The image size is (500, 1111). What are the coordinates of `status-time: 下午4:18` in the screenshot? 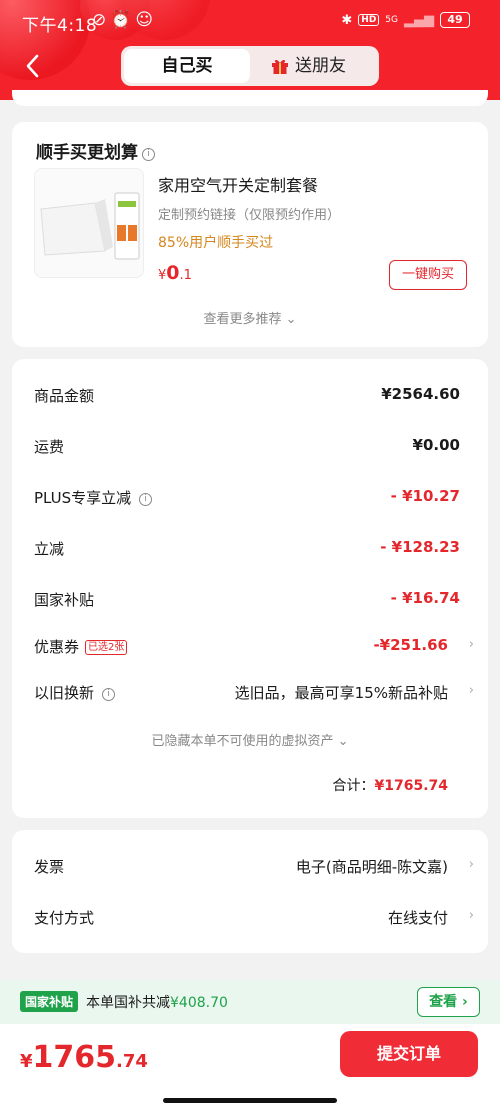 It's located at (60, 26).